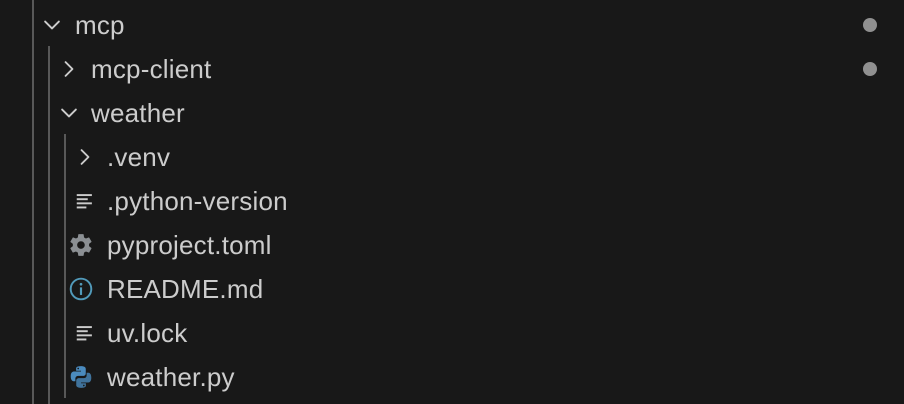 The image size is (904, 404). I want to click on tree-item-python-version: .python-version, so click(452, 201).